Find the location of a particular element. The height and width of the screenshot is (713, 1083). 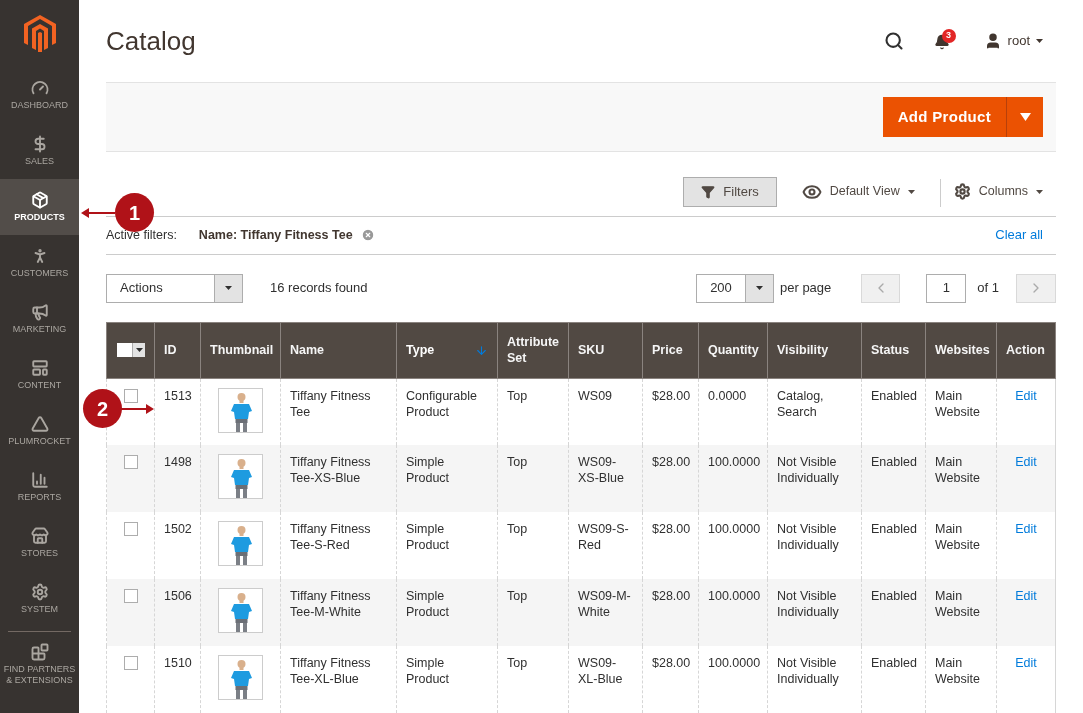

column-header: Thumbnail is located at coordinates (240, 350).